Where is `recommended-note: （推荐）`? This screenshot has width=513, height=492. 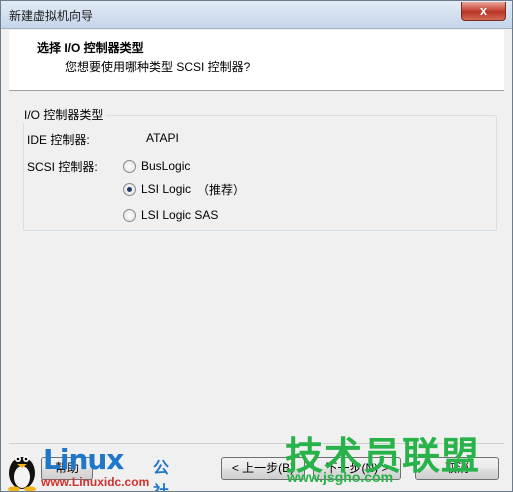
recommended-note: （推荐） is located at coordinates (221, 189).